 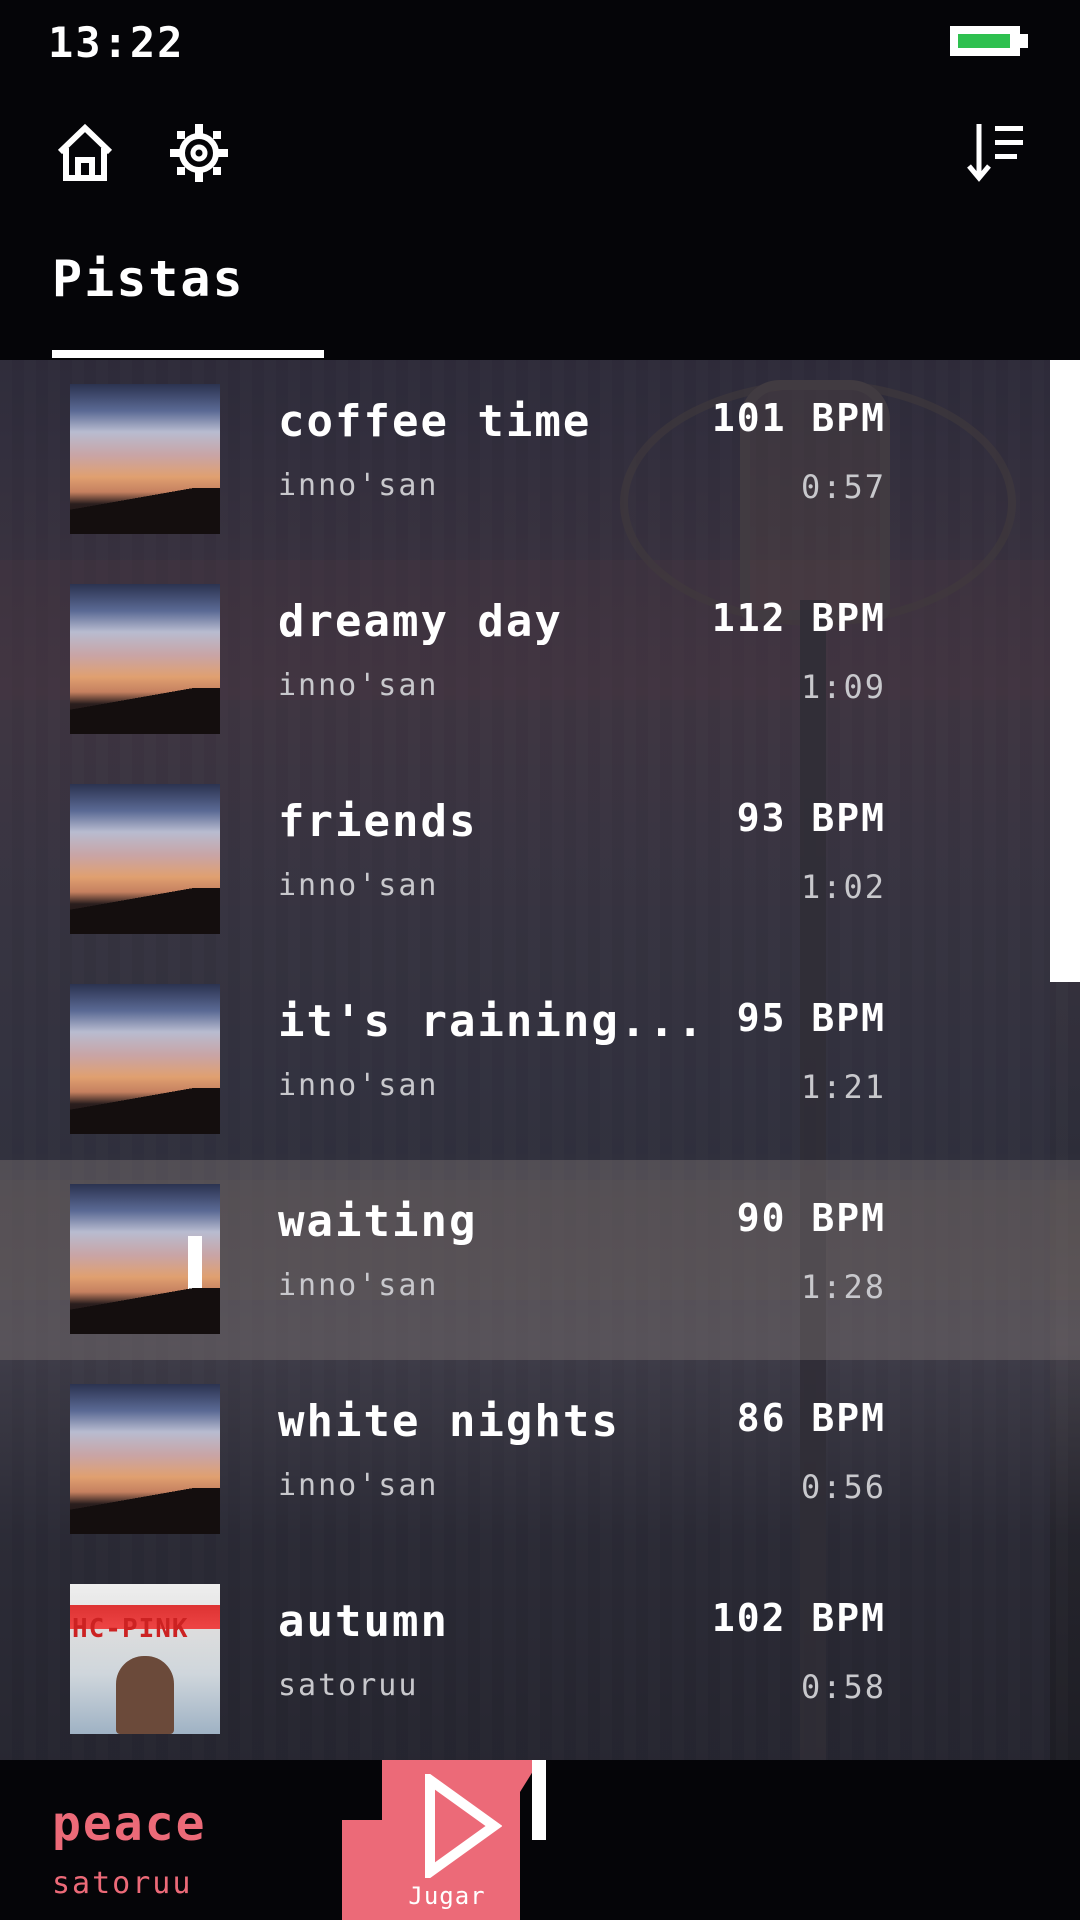 I want to click on settings-button, so click(x=199, y=153).